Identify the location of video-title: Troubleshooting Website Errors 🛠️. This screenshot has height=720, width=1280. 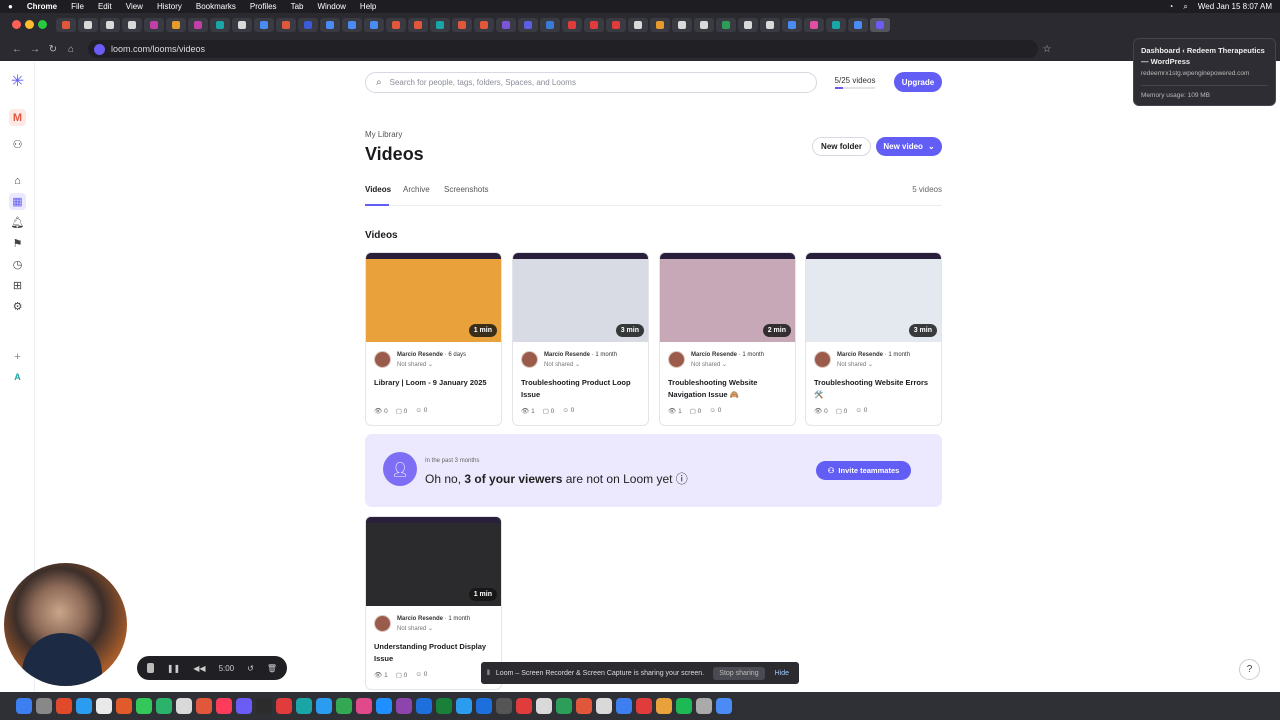
(875, 389).